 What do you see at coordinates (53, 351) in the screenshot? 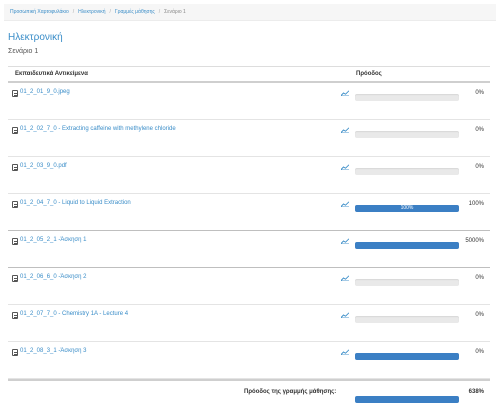
I see `learning-object-link: 01_2_08_3_1 -Άσκηση 3` at bounding box center [53, 351].